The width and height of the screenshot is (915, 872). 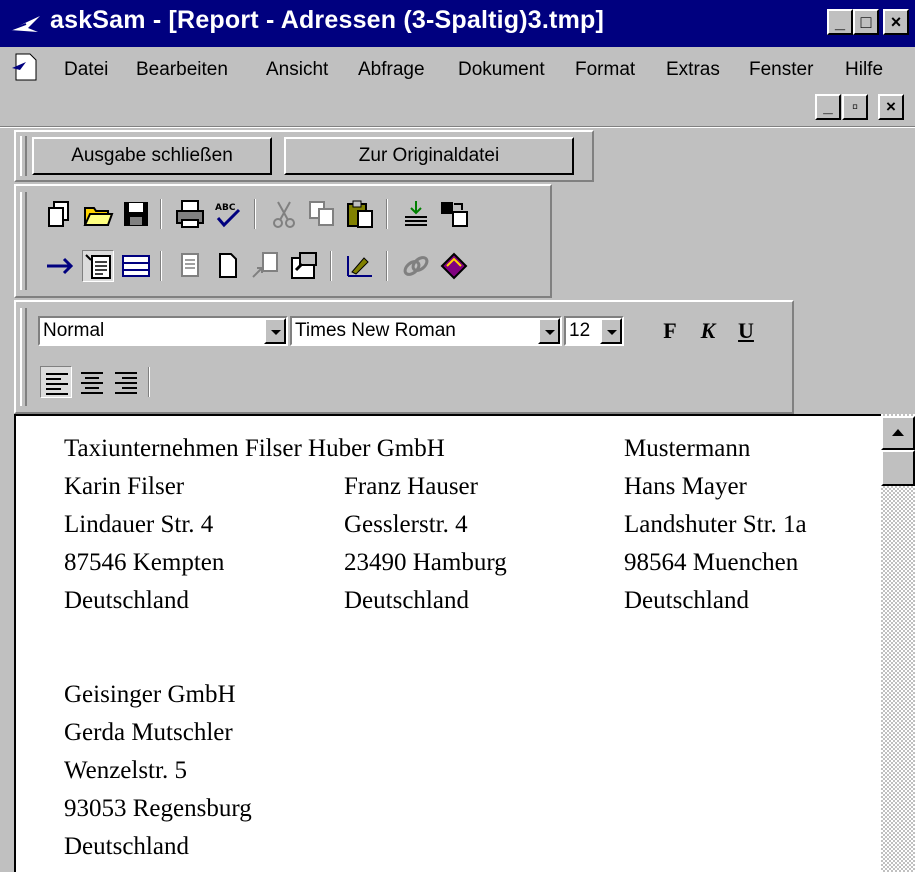 I want to click on style-combo: Normal, so click(x=163, y=331).